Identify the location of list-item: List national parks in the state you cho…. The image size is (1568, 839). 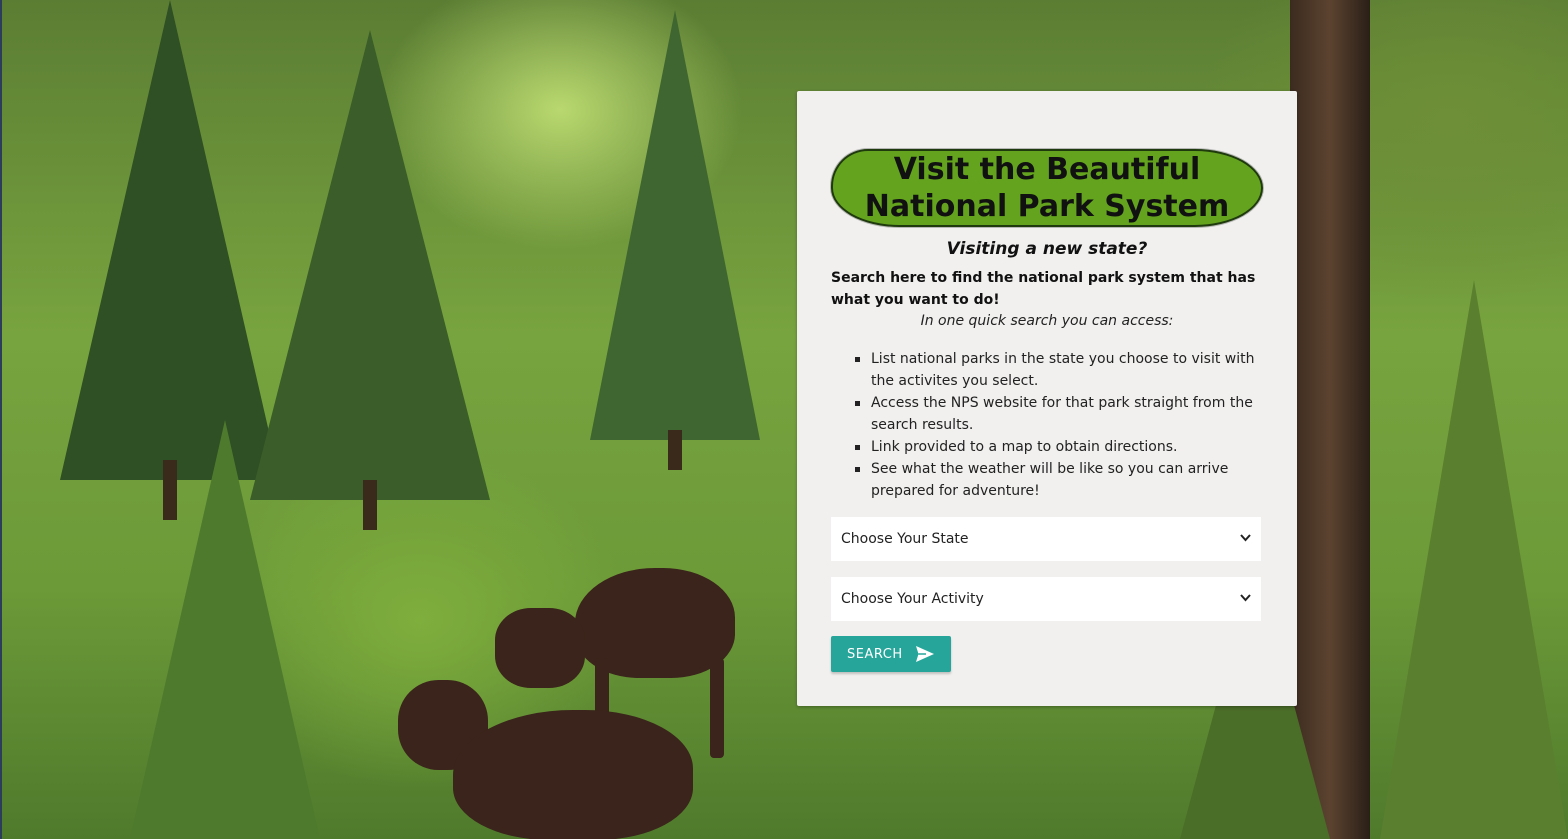
(1059, 370).